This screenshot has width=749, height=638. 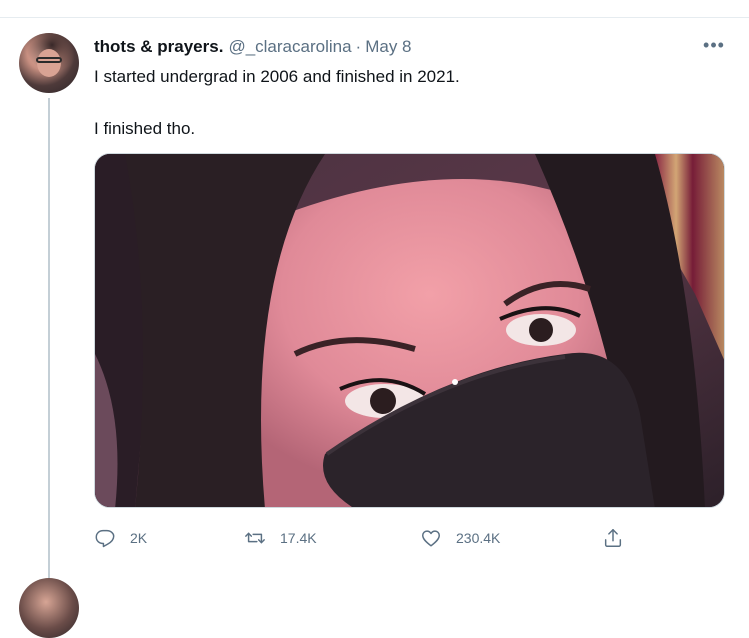 I want to click on reply-count: 2K, so click(x=139, y=538).